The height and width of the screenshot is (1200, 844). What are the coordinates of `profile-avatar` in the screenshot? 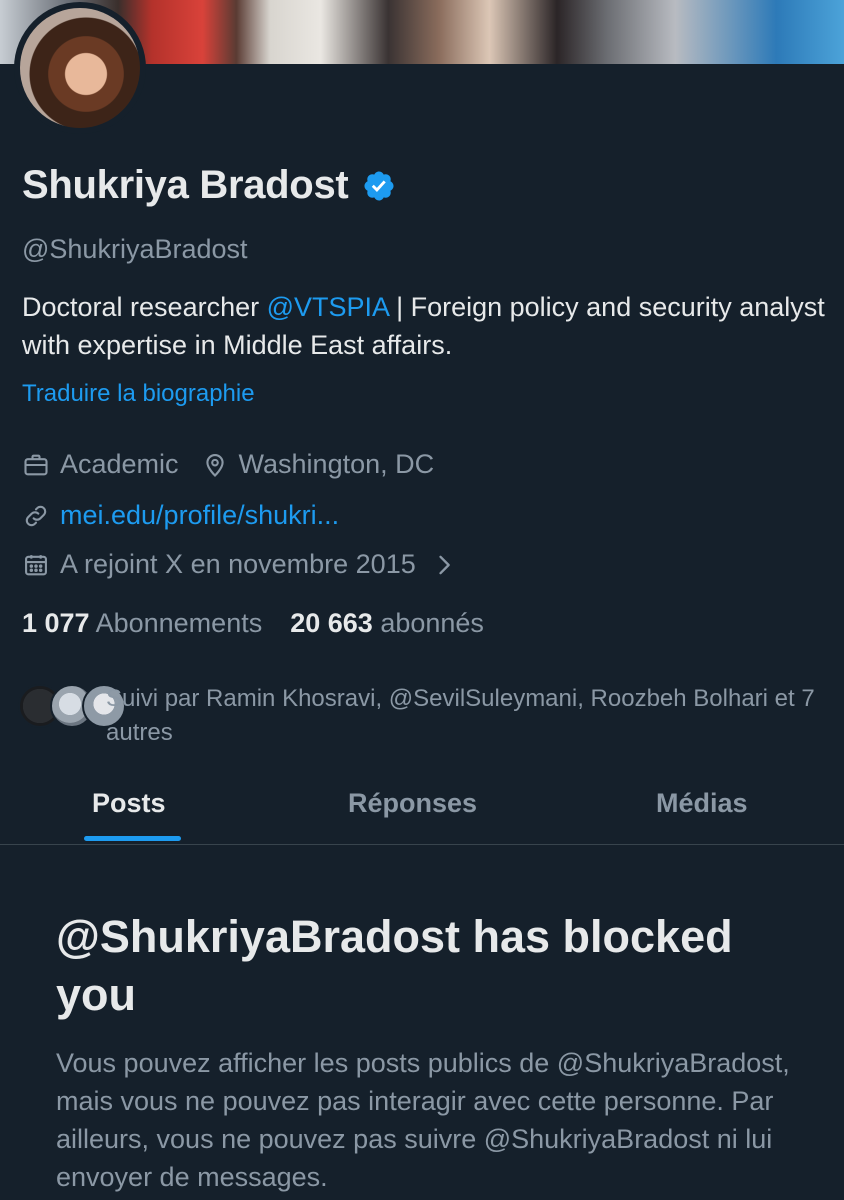 It's located at (80, 68).